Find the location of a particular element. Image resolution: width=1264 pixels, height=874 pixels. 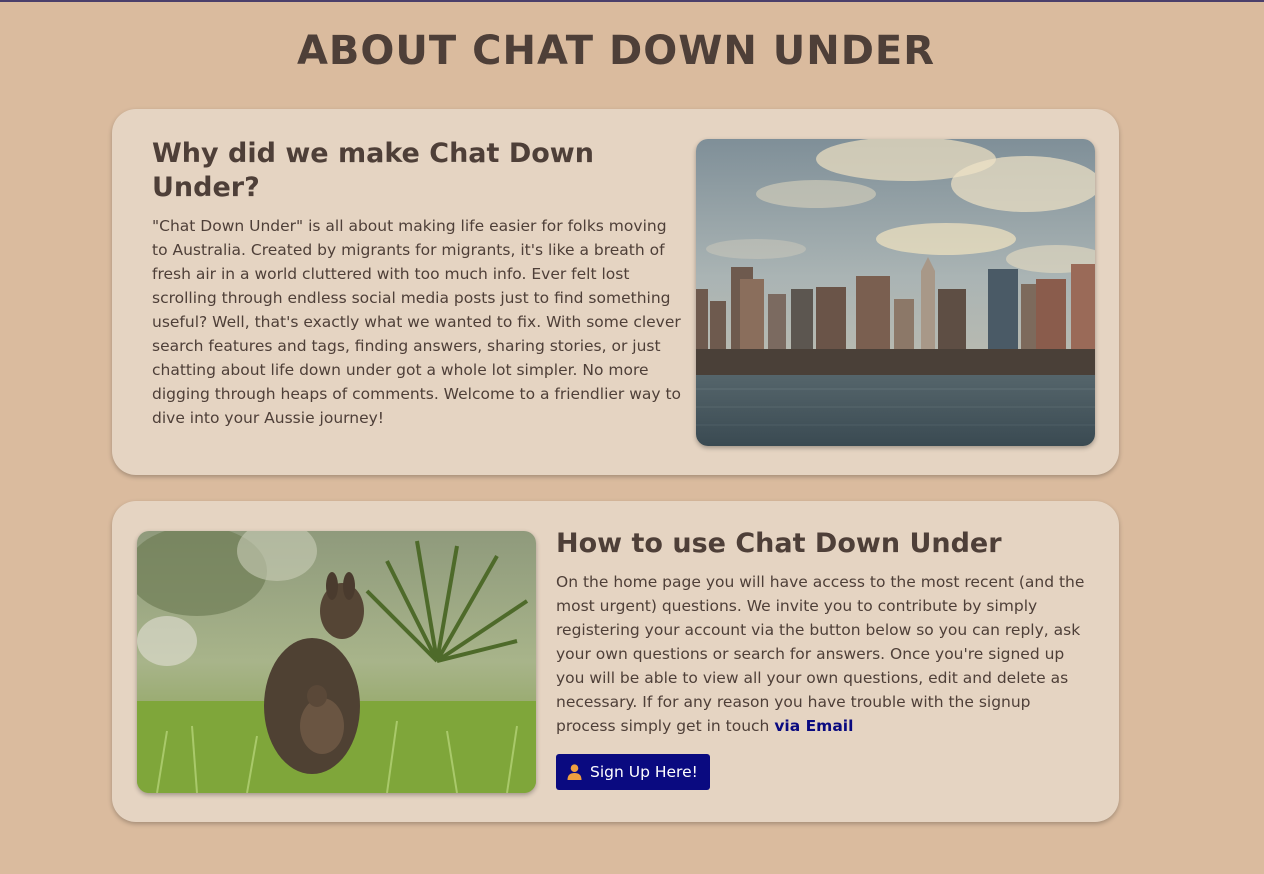

user-icon is located at coordinates (574, 772).